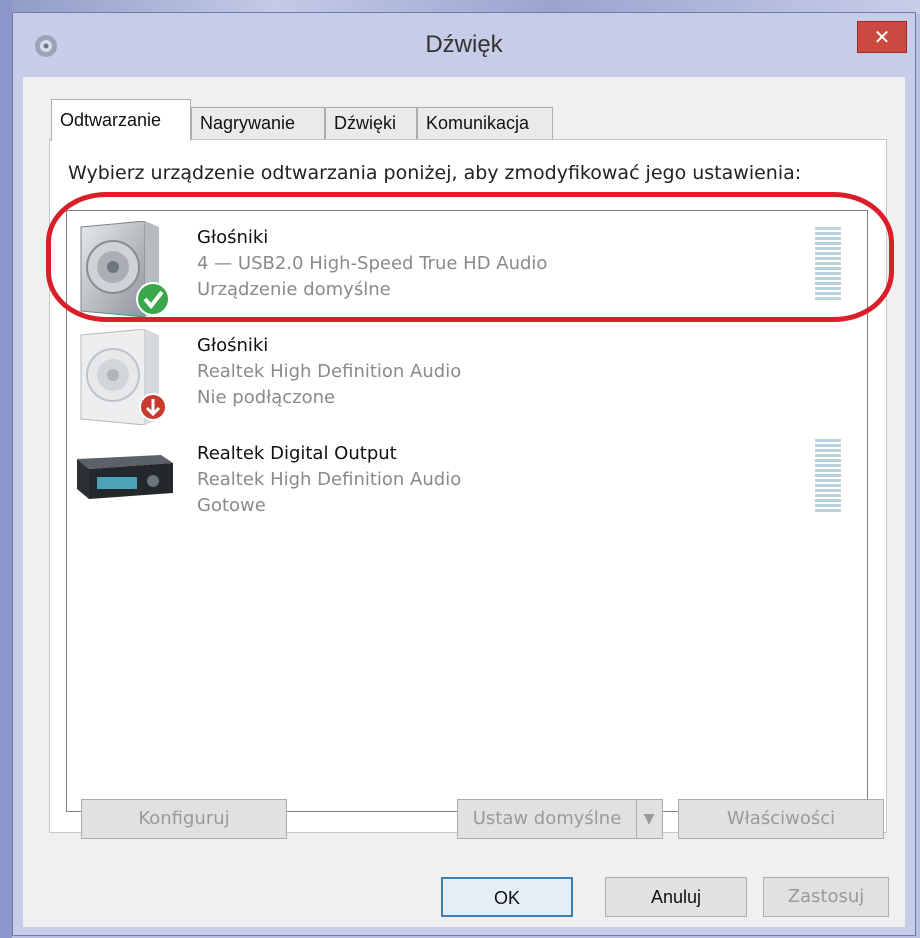 The width and height of the screenshot is (920, 938). Describe the element at coordinates (485, 123) in the screenshot. I see `tab-communications: Komunikacja` at that location.